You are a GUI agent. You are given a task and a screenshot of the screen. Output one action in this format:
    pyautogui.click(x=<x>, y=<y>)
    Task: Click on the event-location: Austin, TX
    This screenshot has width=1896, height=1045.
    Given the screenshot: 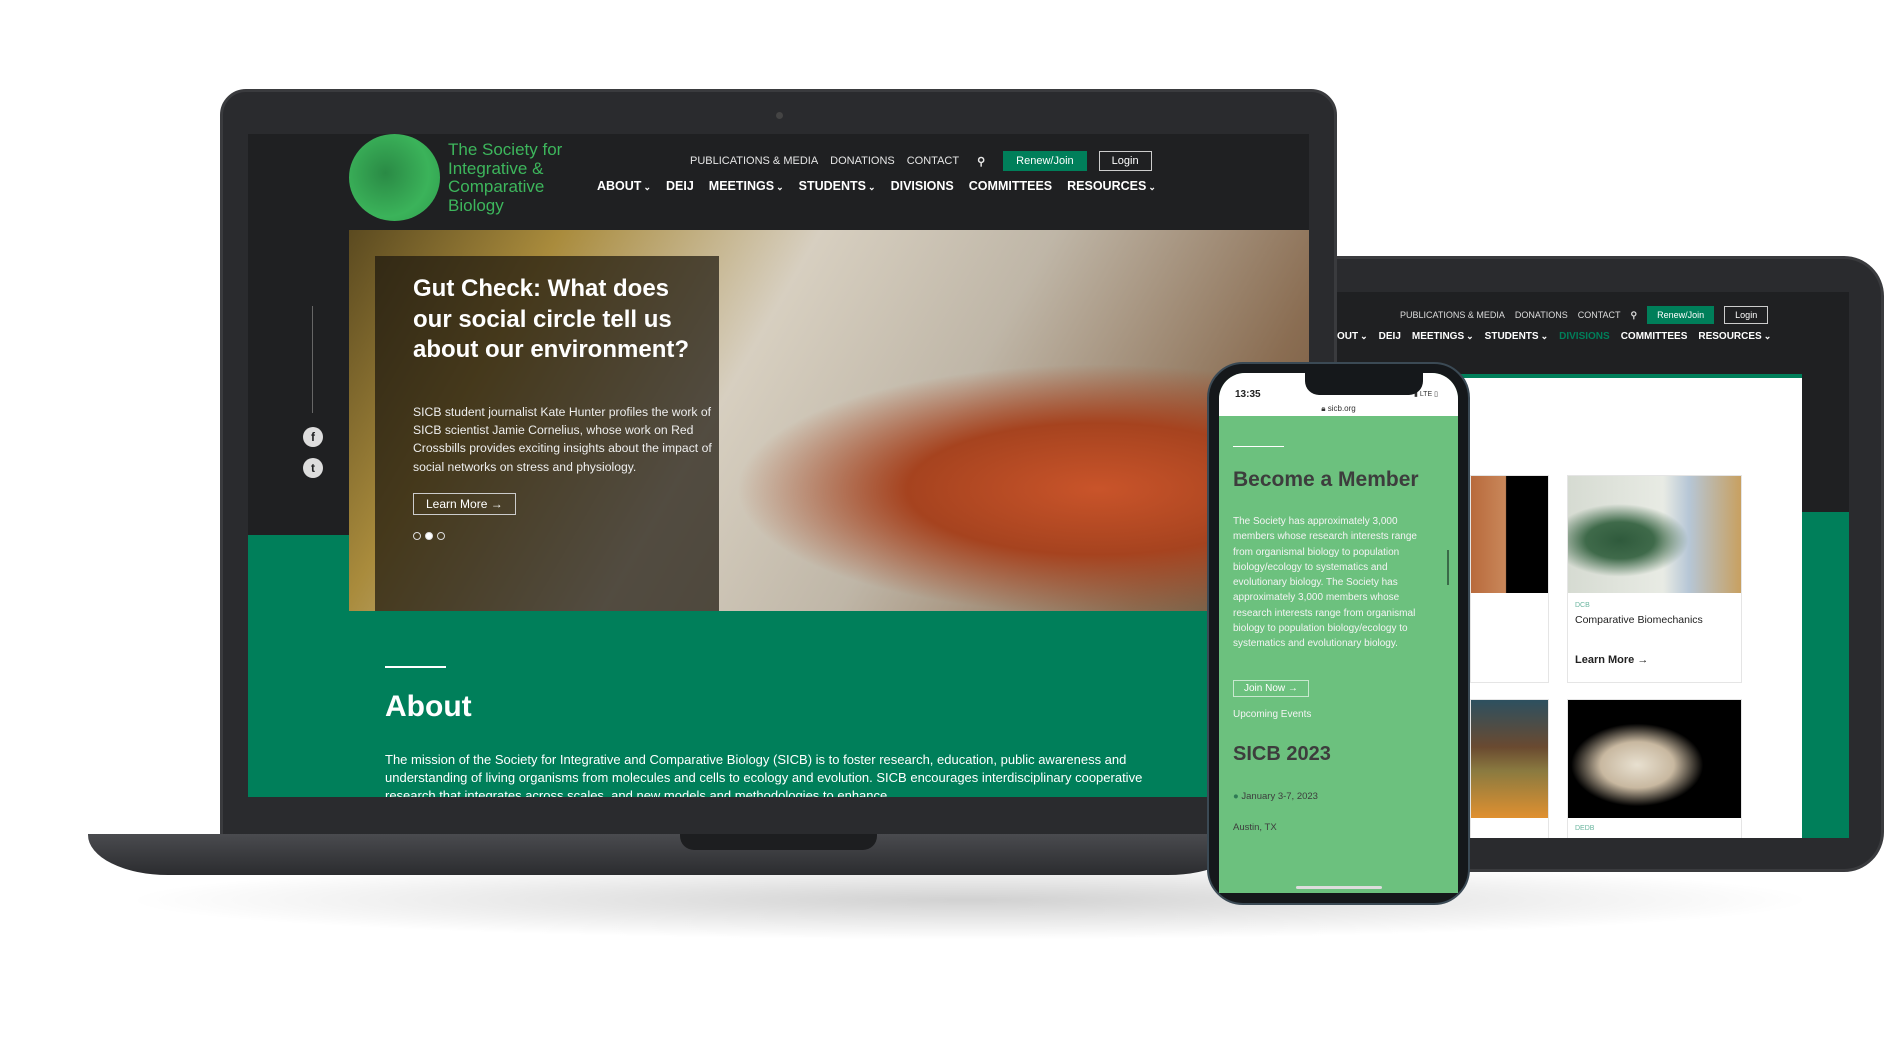 What is the action you would take?
    pyautogui.click(x=1255, y=827)
    